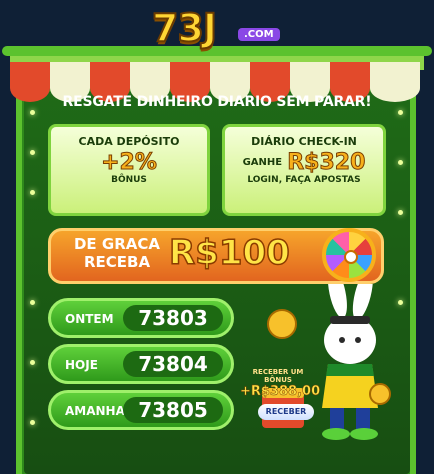 The image size is (434, 474). Describe the element at coordinates (95, 411) in the screenshot. I see `stat-label: AMANHA` at that location.